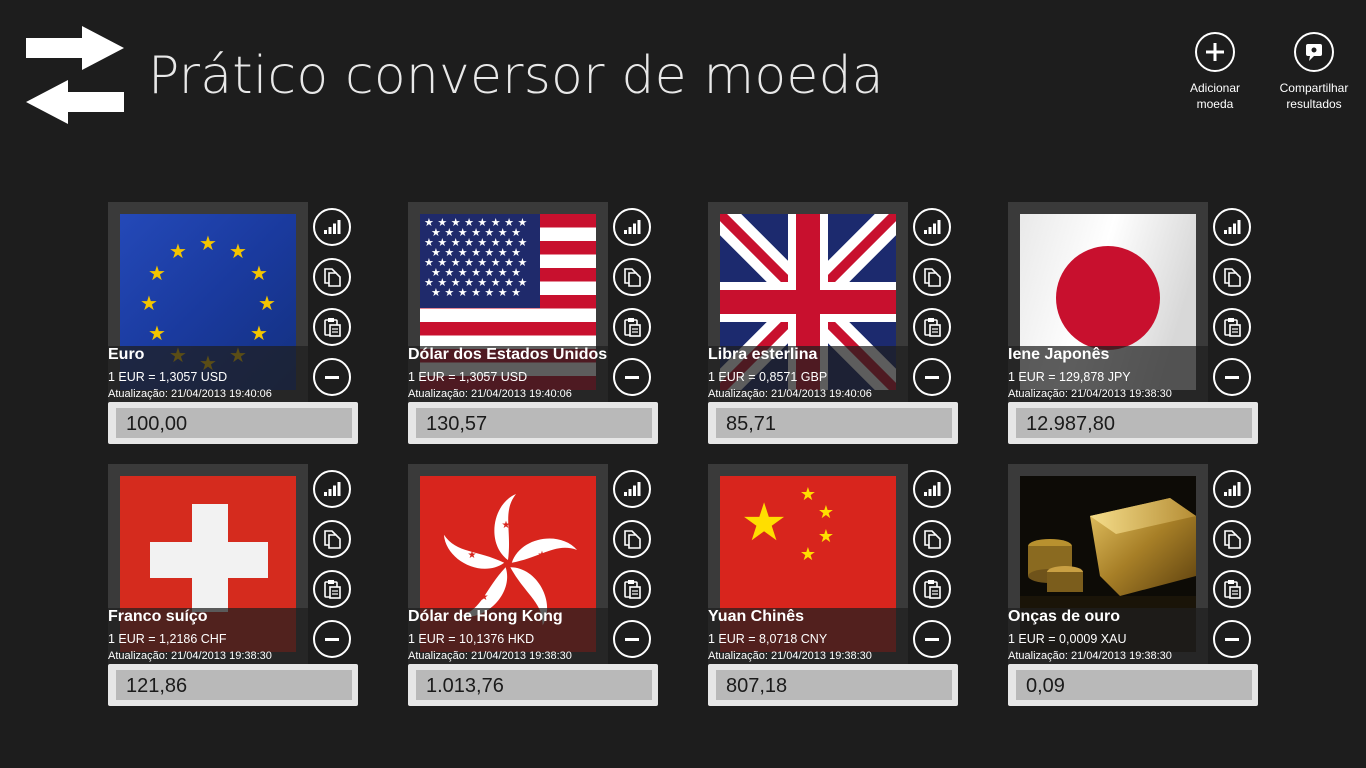 The width and height of the screenshot is (1366, 768). I want to click on share-results-button: Compartilhar resultados, so click(1314, 72).